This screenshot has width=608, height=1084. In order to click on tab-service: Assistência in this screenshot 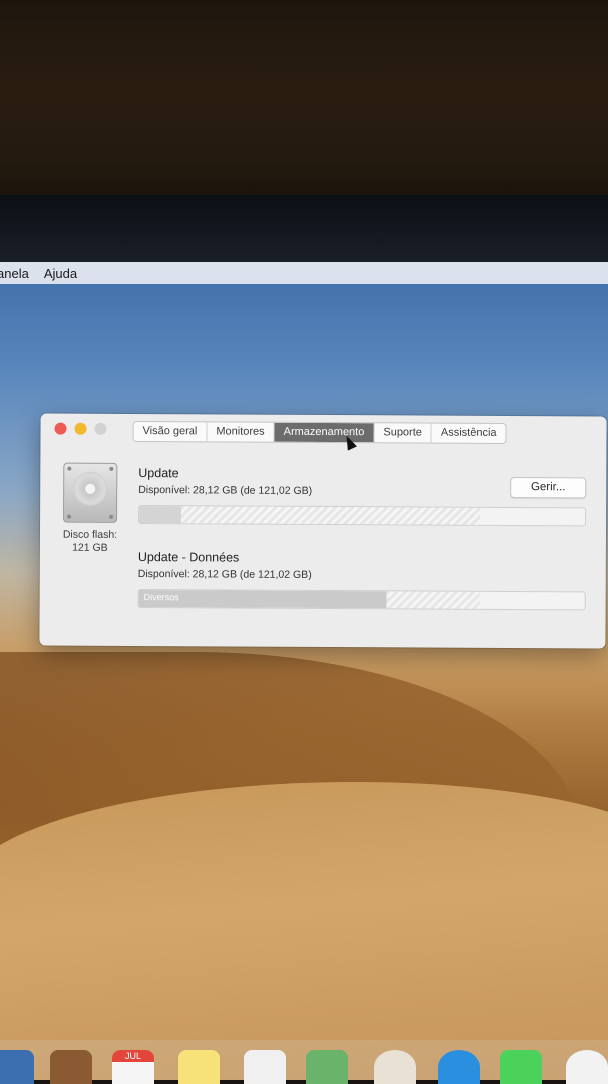, I will do `click(469, 433)`.